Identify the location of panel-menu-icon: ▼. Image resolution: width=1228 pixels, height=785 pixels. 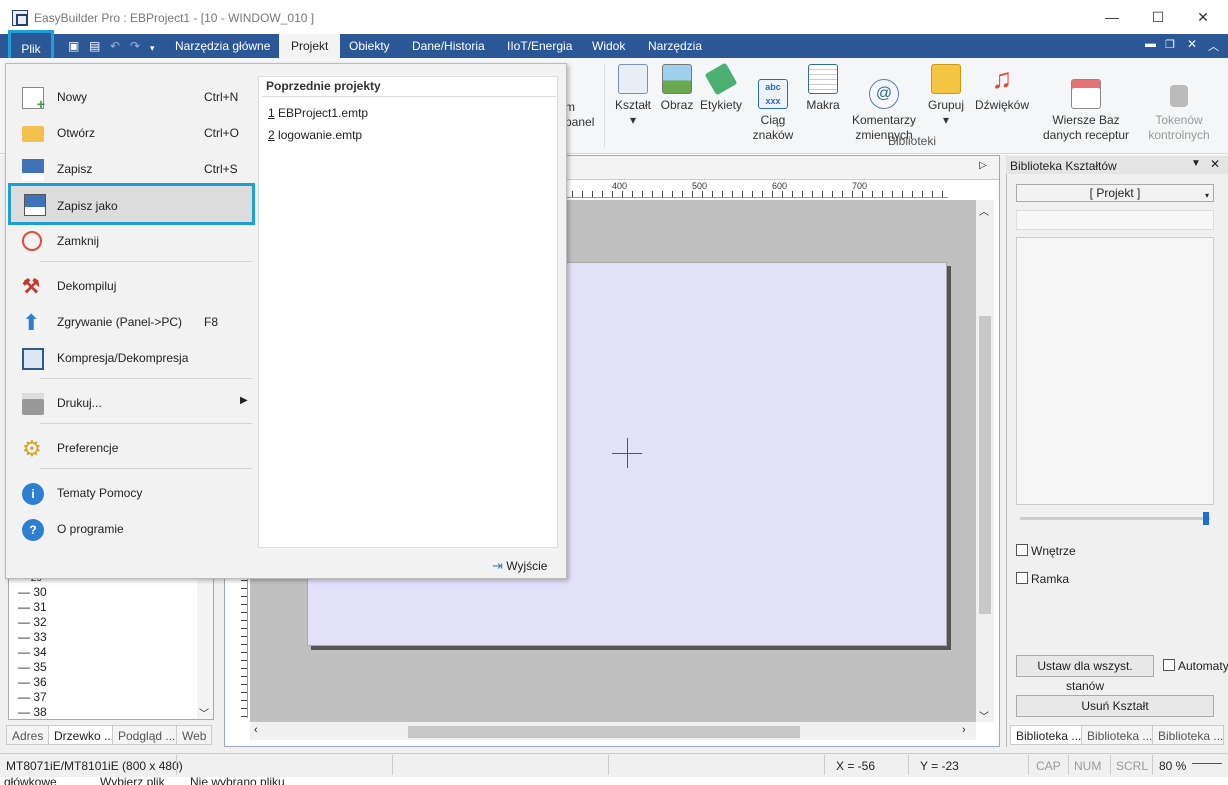
(1196, 163).